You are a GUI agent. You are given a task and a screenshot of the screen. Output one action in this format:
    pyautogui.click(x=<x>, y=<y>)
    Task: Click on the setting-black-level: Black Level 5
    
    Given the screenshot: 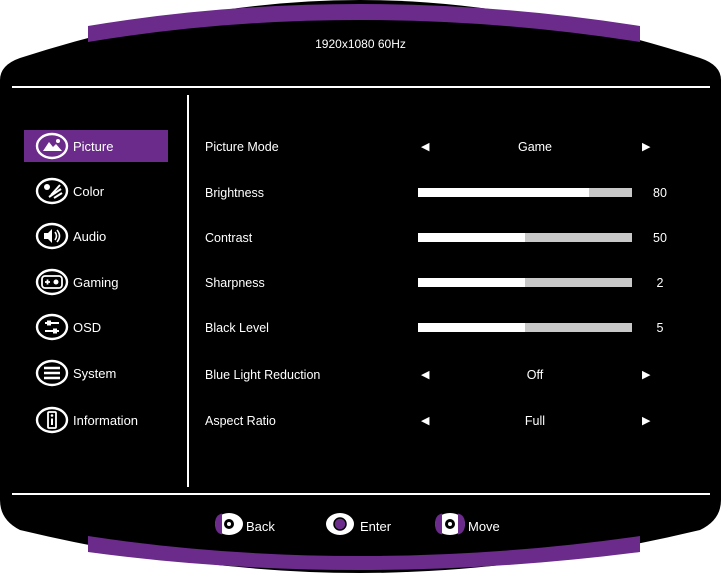 What is the action you would take?
    pyautogui.click(x=440, y=329)
    